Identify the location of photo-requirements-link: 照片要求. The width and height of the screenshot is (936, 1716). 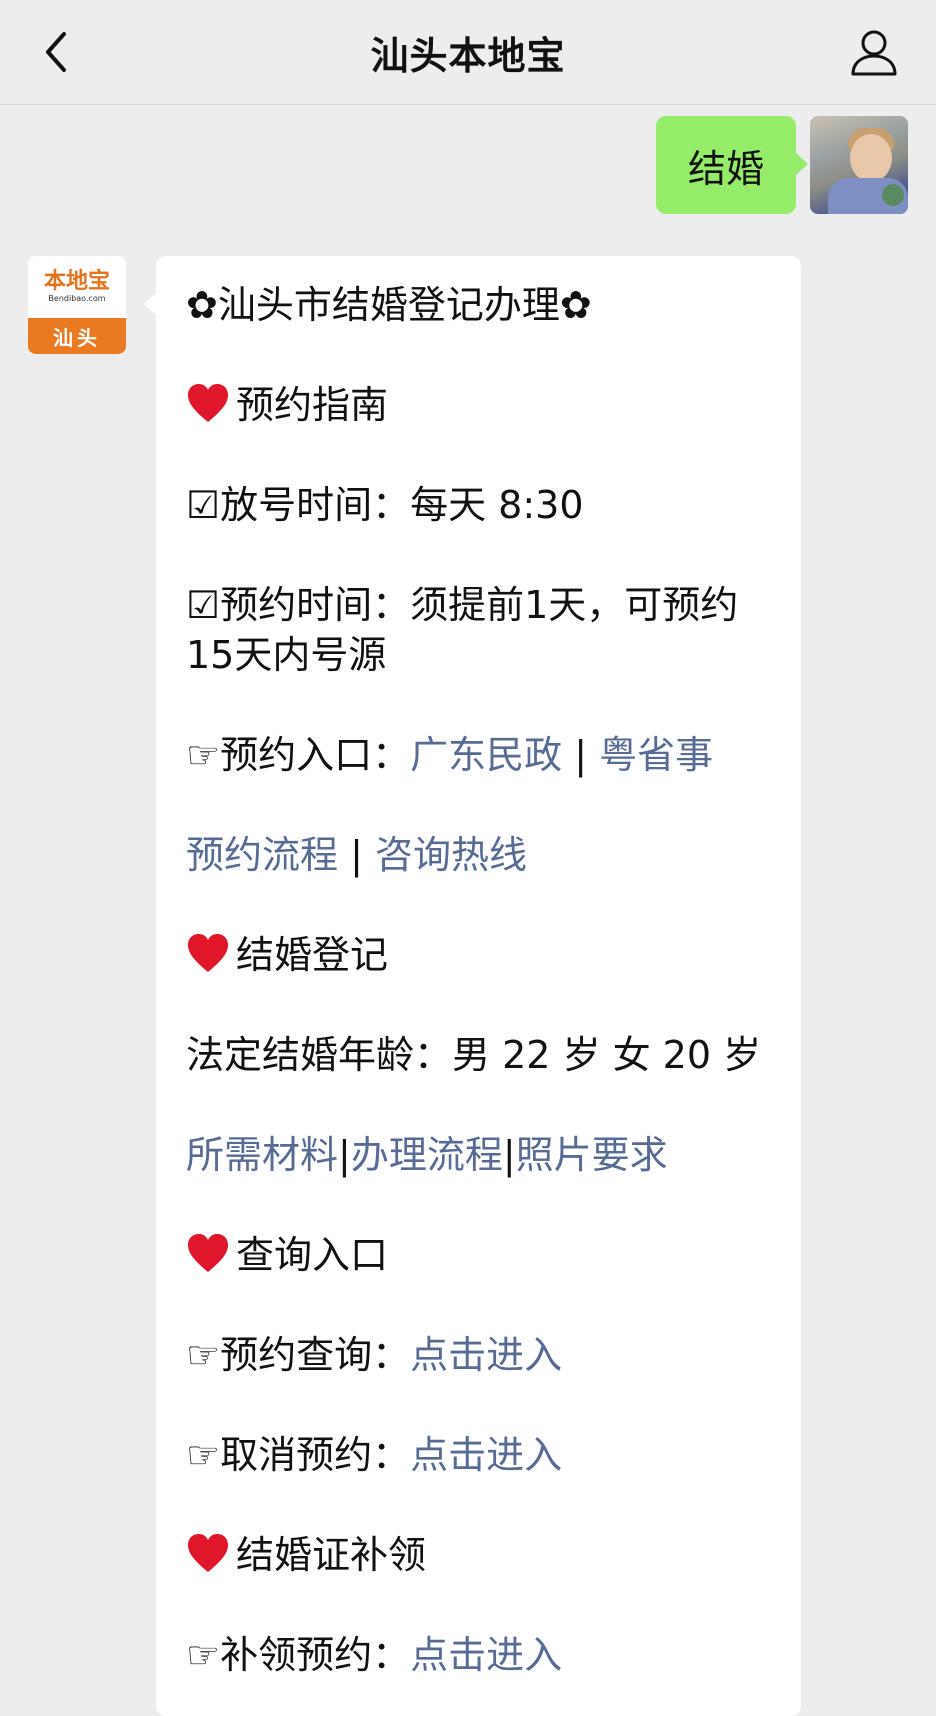
(592, 1155).